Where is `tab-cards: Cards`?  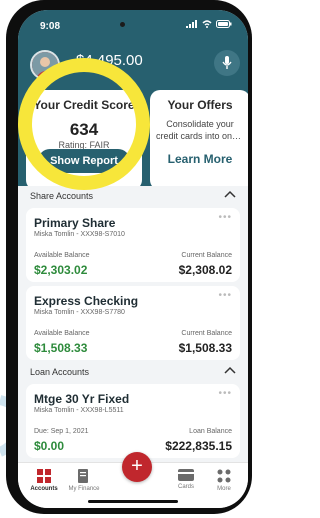 tab-cards: Cards is located at coordinates (186, 479).